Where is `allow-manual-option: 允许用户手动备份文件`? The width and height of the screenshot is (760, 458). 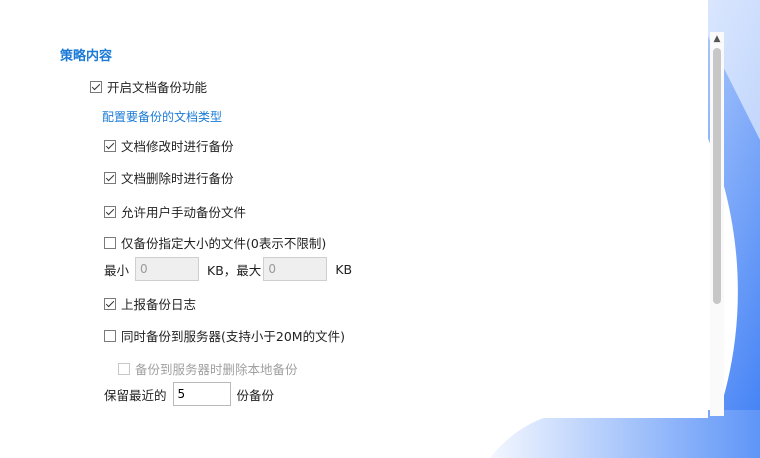 allow-manual-option: 允许用户手动备份文件 is located at coordinates (175, 211).